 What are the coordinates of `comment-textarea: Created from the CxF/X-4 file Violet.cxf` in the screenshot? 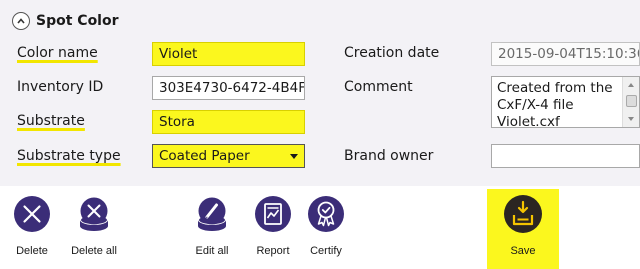 It's located at (565, 102).